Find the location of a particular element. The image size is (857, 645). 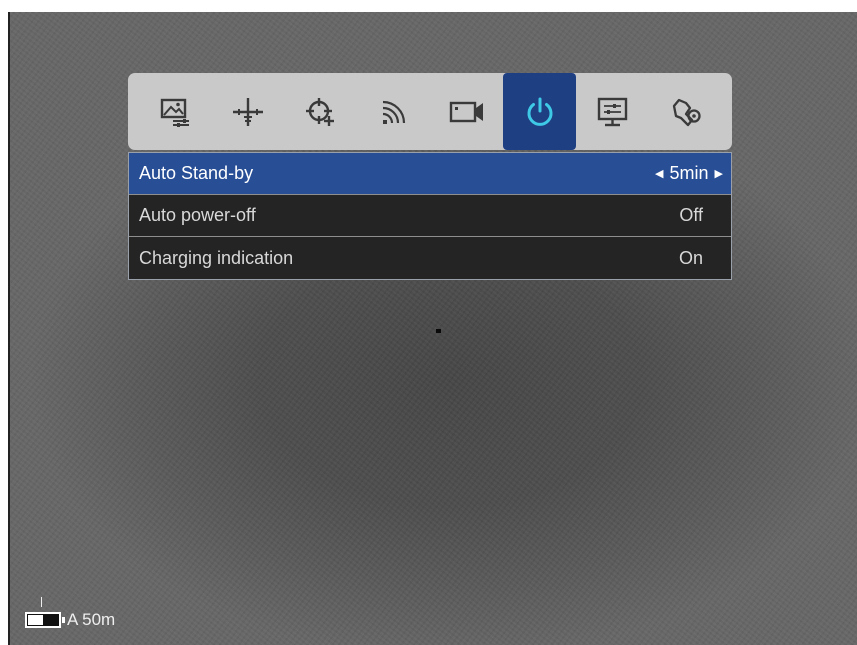

setting-label: Auto Stand-by is located at coordinates (196, 173).